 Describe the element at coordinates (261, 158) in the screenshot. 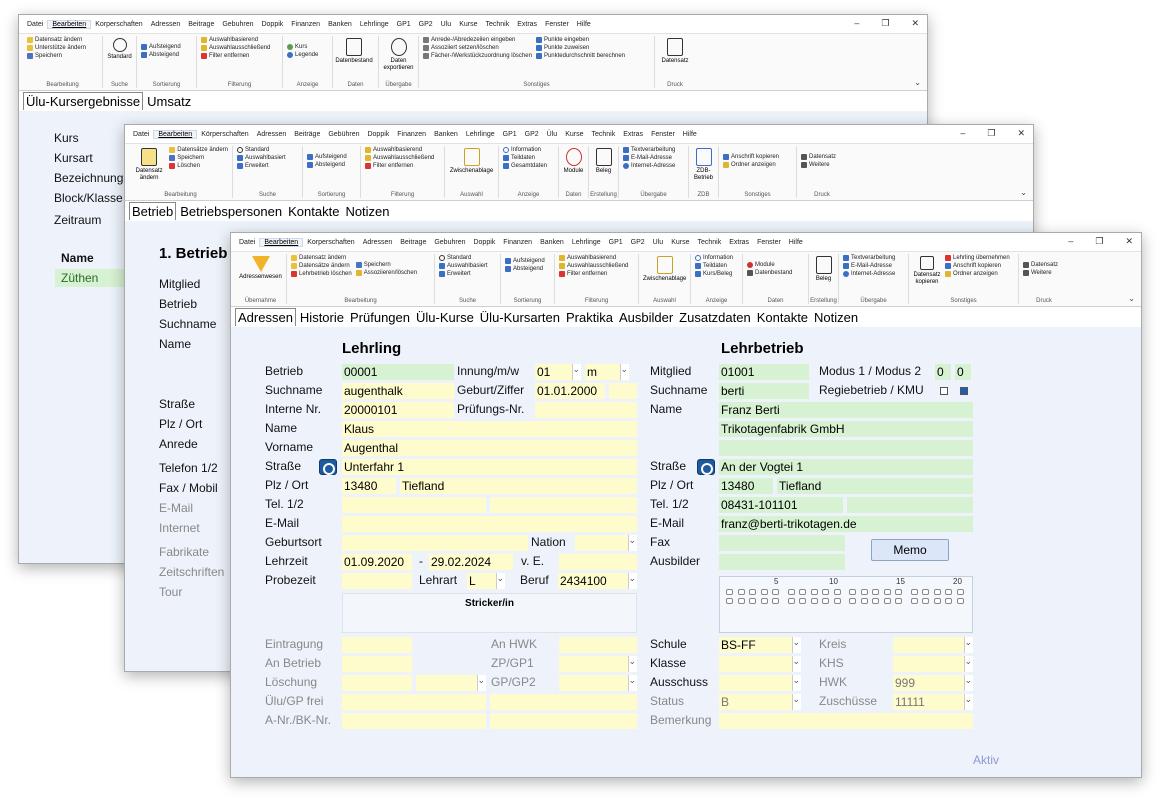

I see `ribbon-button: Auswahlbasiert` at that location.